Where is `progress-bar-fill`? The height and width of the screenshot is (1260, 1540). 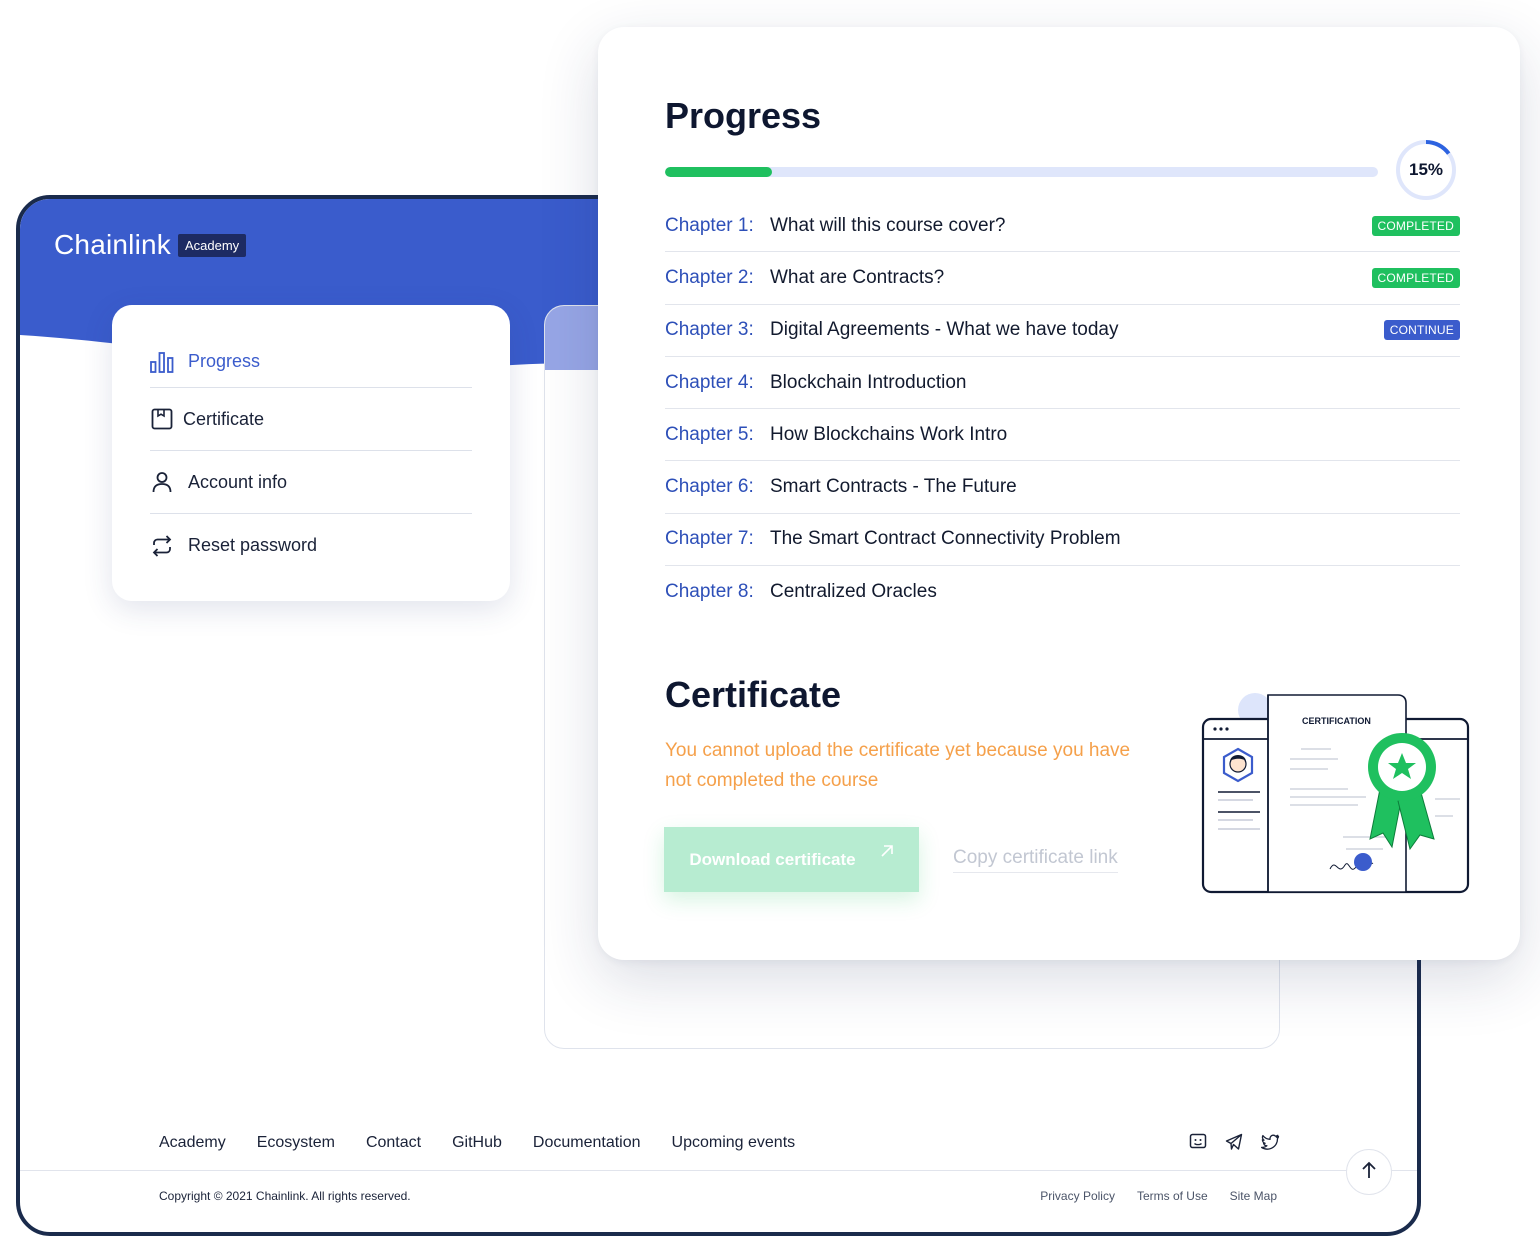 progress-bar-fill is located at coordinates (718, 172).